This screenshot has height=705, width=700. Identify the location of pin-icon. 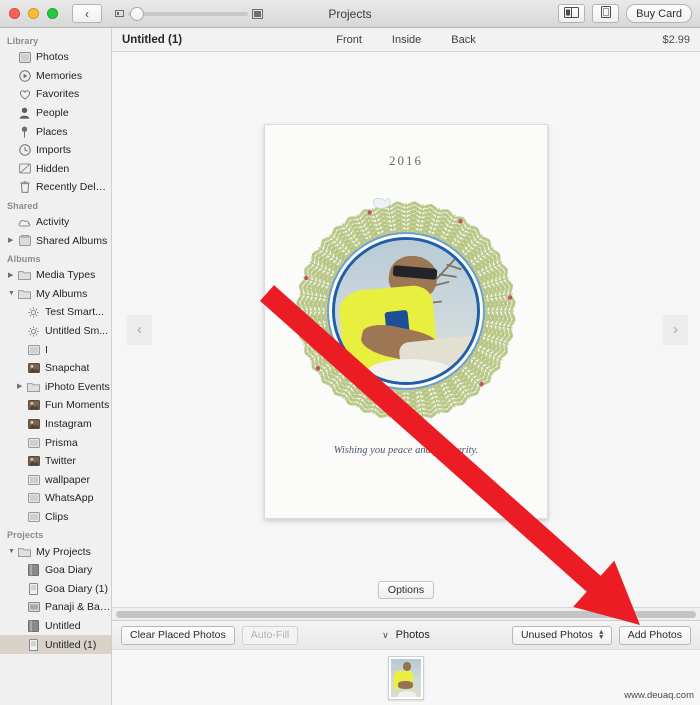
(24, 132).